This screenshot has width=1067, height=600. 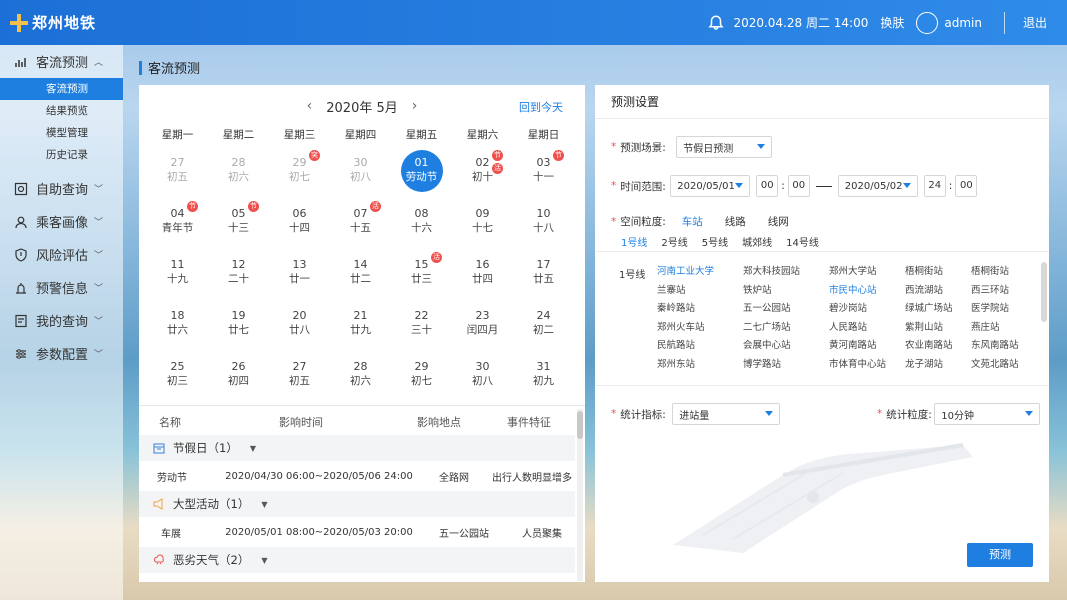 What do you see at coordinates (1004, 309) in the screenshot?
I see `station-item: 医学院站` at bounding box center [1004, 309].